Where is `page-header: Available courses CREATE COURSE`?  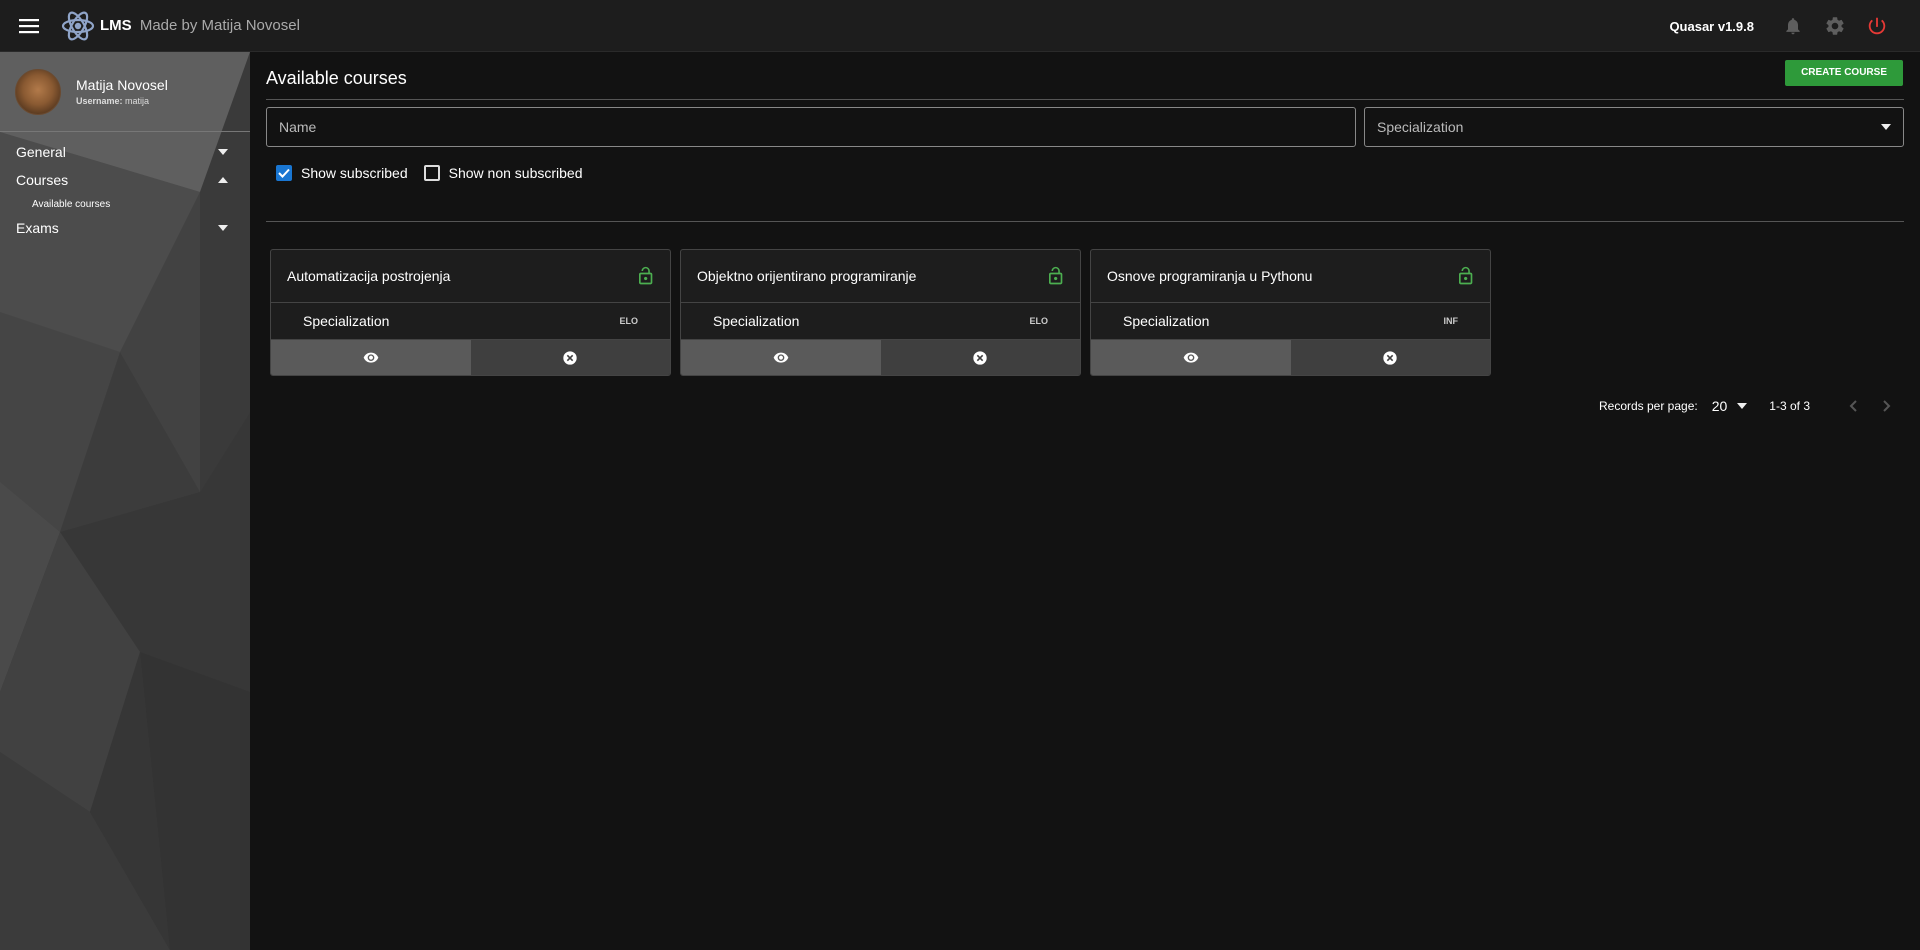
page-header: Available courses CREATE COURSE is located at coordinates (1085, 76).